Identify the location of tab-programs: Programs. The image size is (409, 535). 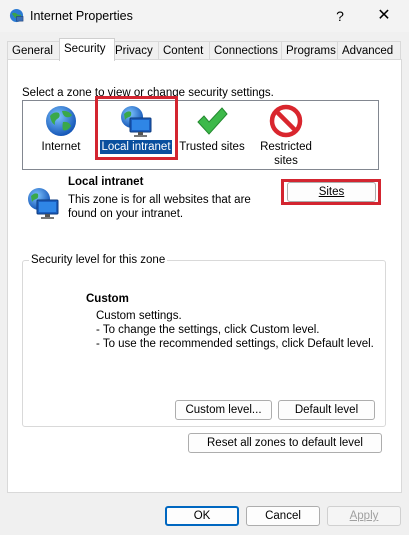
(311, 50).